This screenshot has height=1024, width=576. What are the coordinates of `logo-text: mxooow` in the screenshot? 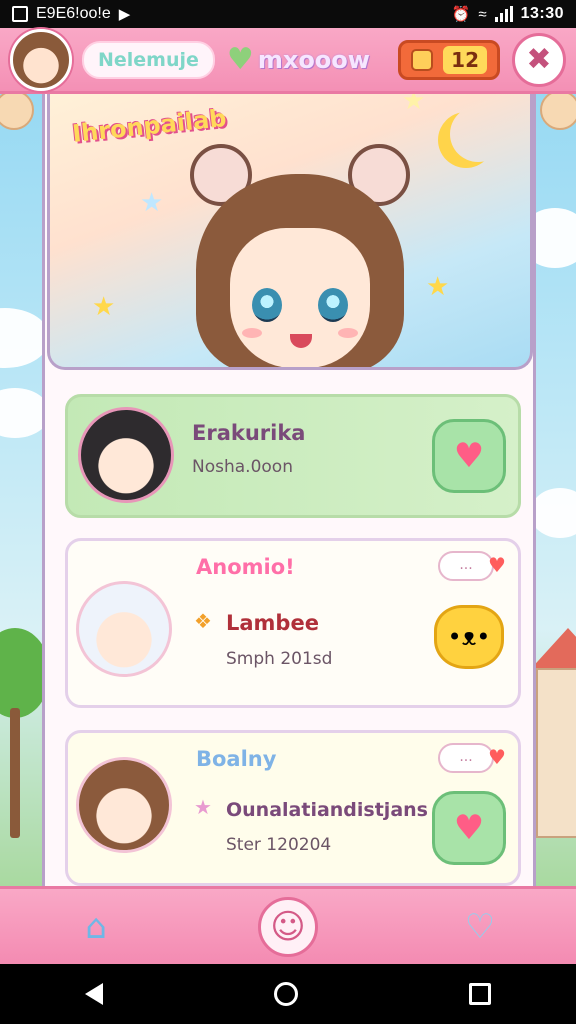 It's located at (313, 59).